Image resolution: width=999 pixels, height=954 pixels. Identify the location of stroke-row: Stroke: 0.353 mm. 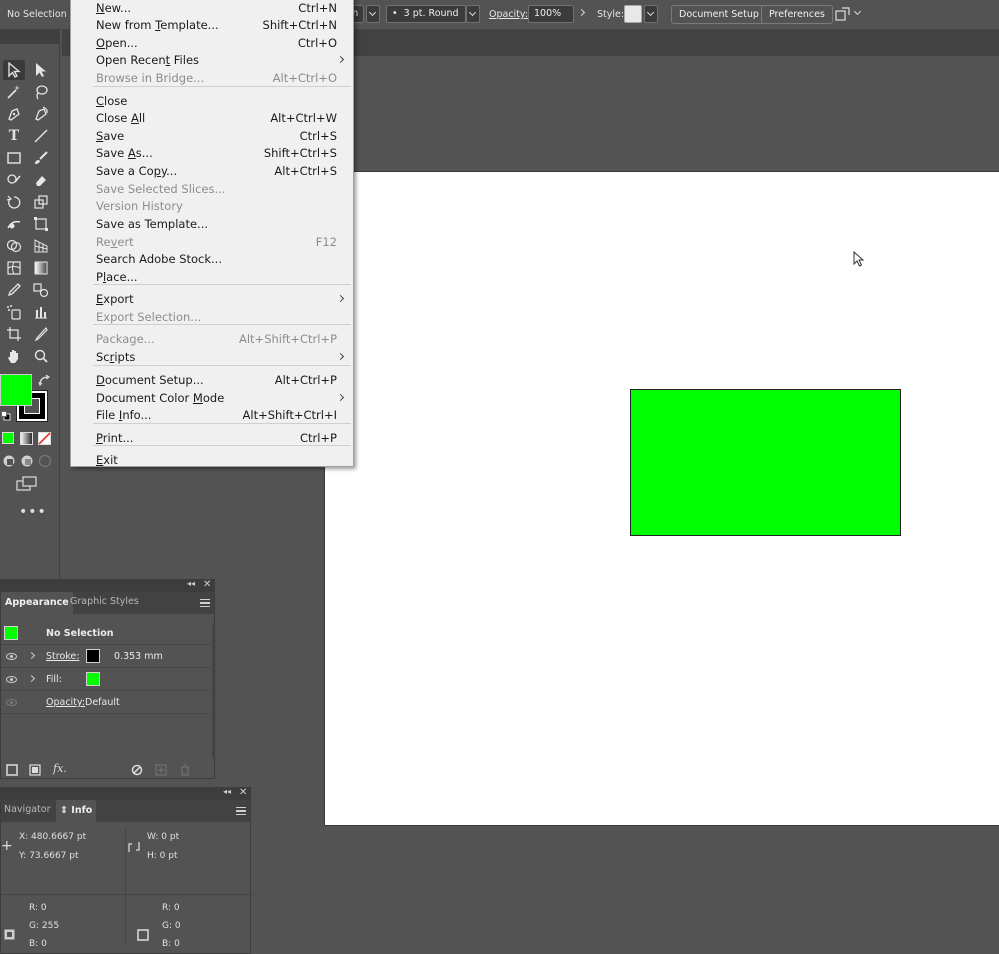
(106, 657).